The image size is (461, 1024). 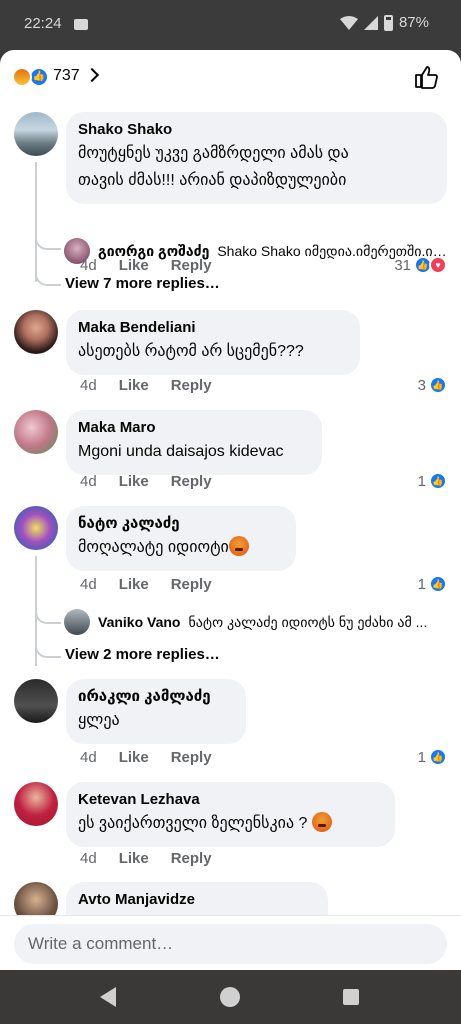 What do you see at coordinates (230, 800) in the screenshot?
I see `comment-author: Ketevan Lezhava` at bounding box center [230, 800].